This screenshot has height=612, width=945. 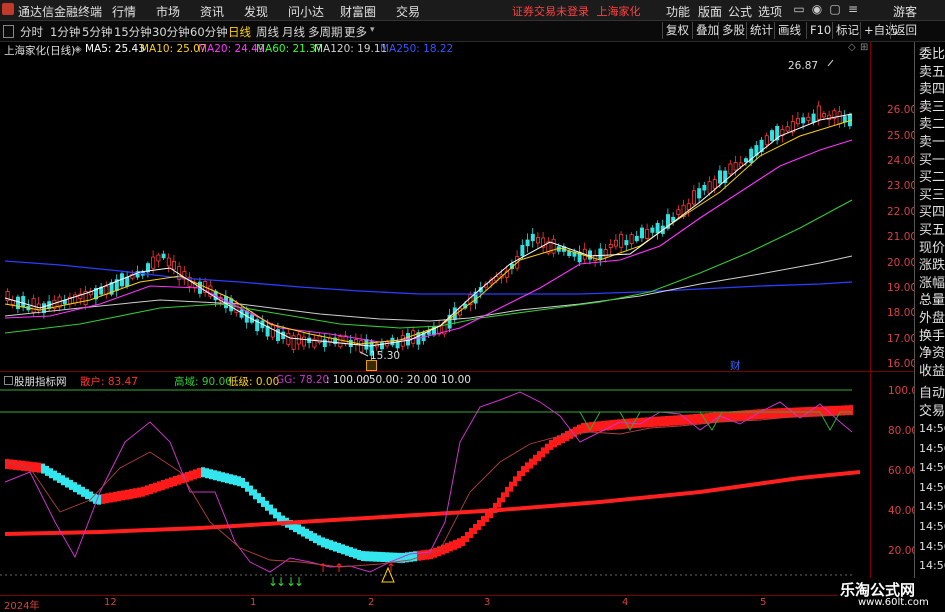 What do you see at coordinates (428, 288) in the screenshot?
I see `ma120-line` at bounding box center [428, 288].